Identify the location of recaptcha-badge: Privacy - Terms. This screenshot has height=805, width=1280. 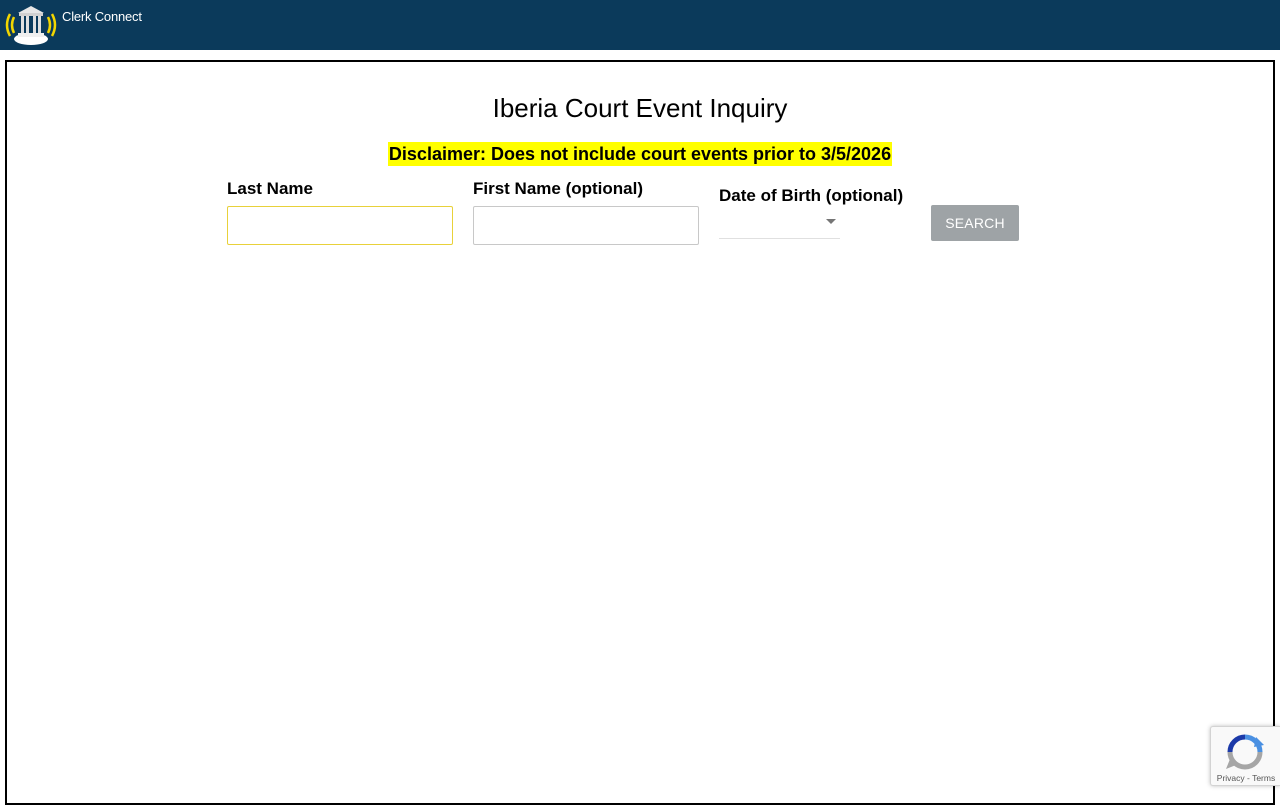
(1245, 756).